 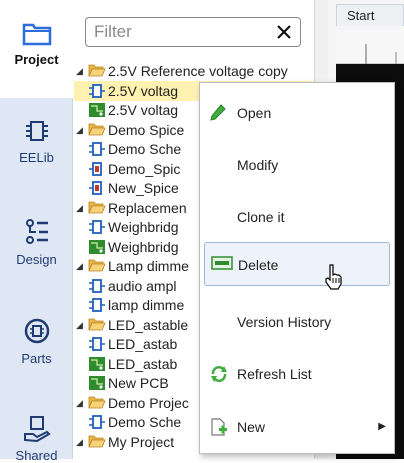 I want to click on refresh-icon, so click(x=219, y=374).